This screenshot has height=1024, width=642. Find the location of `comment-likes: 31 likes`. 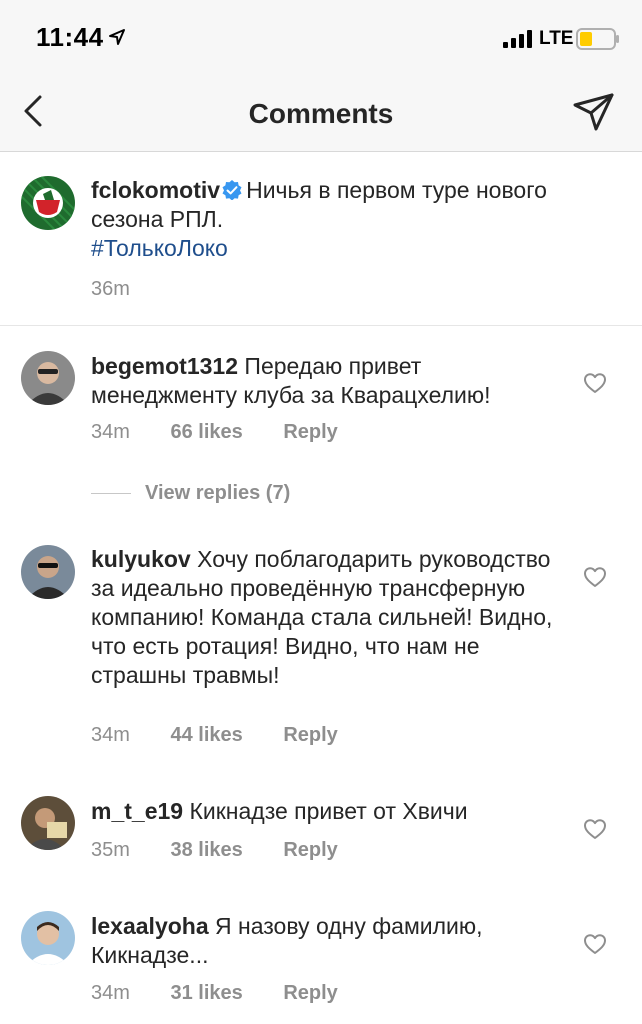

comment-likes: 31 likes is located at coordinates (206, 993).